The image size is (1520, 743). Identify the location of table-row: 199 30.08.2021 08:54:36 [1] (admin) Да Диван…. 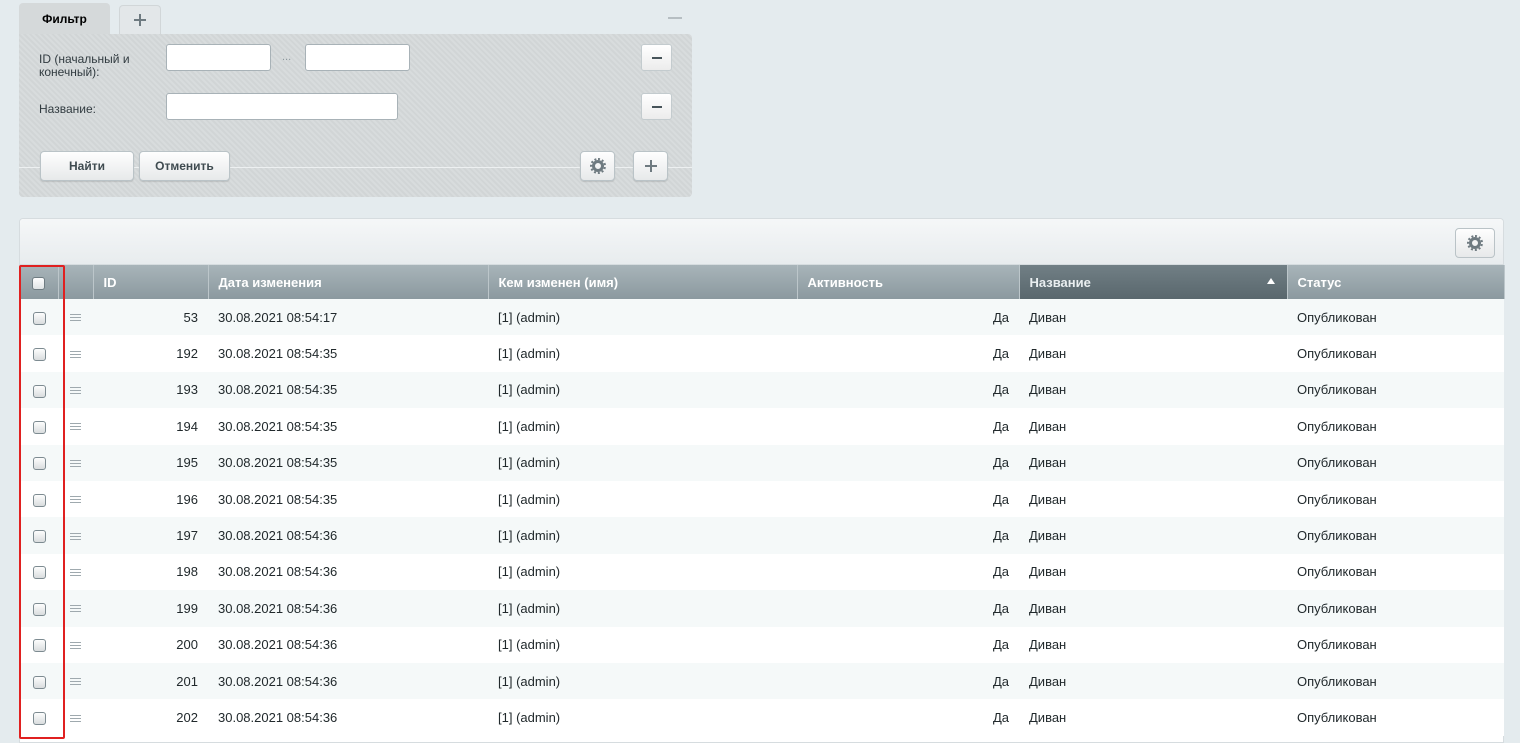
(762, 608).